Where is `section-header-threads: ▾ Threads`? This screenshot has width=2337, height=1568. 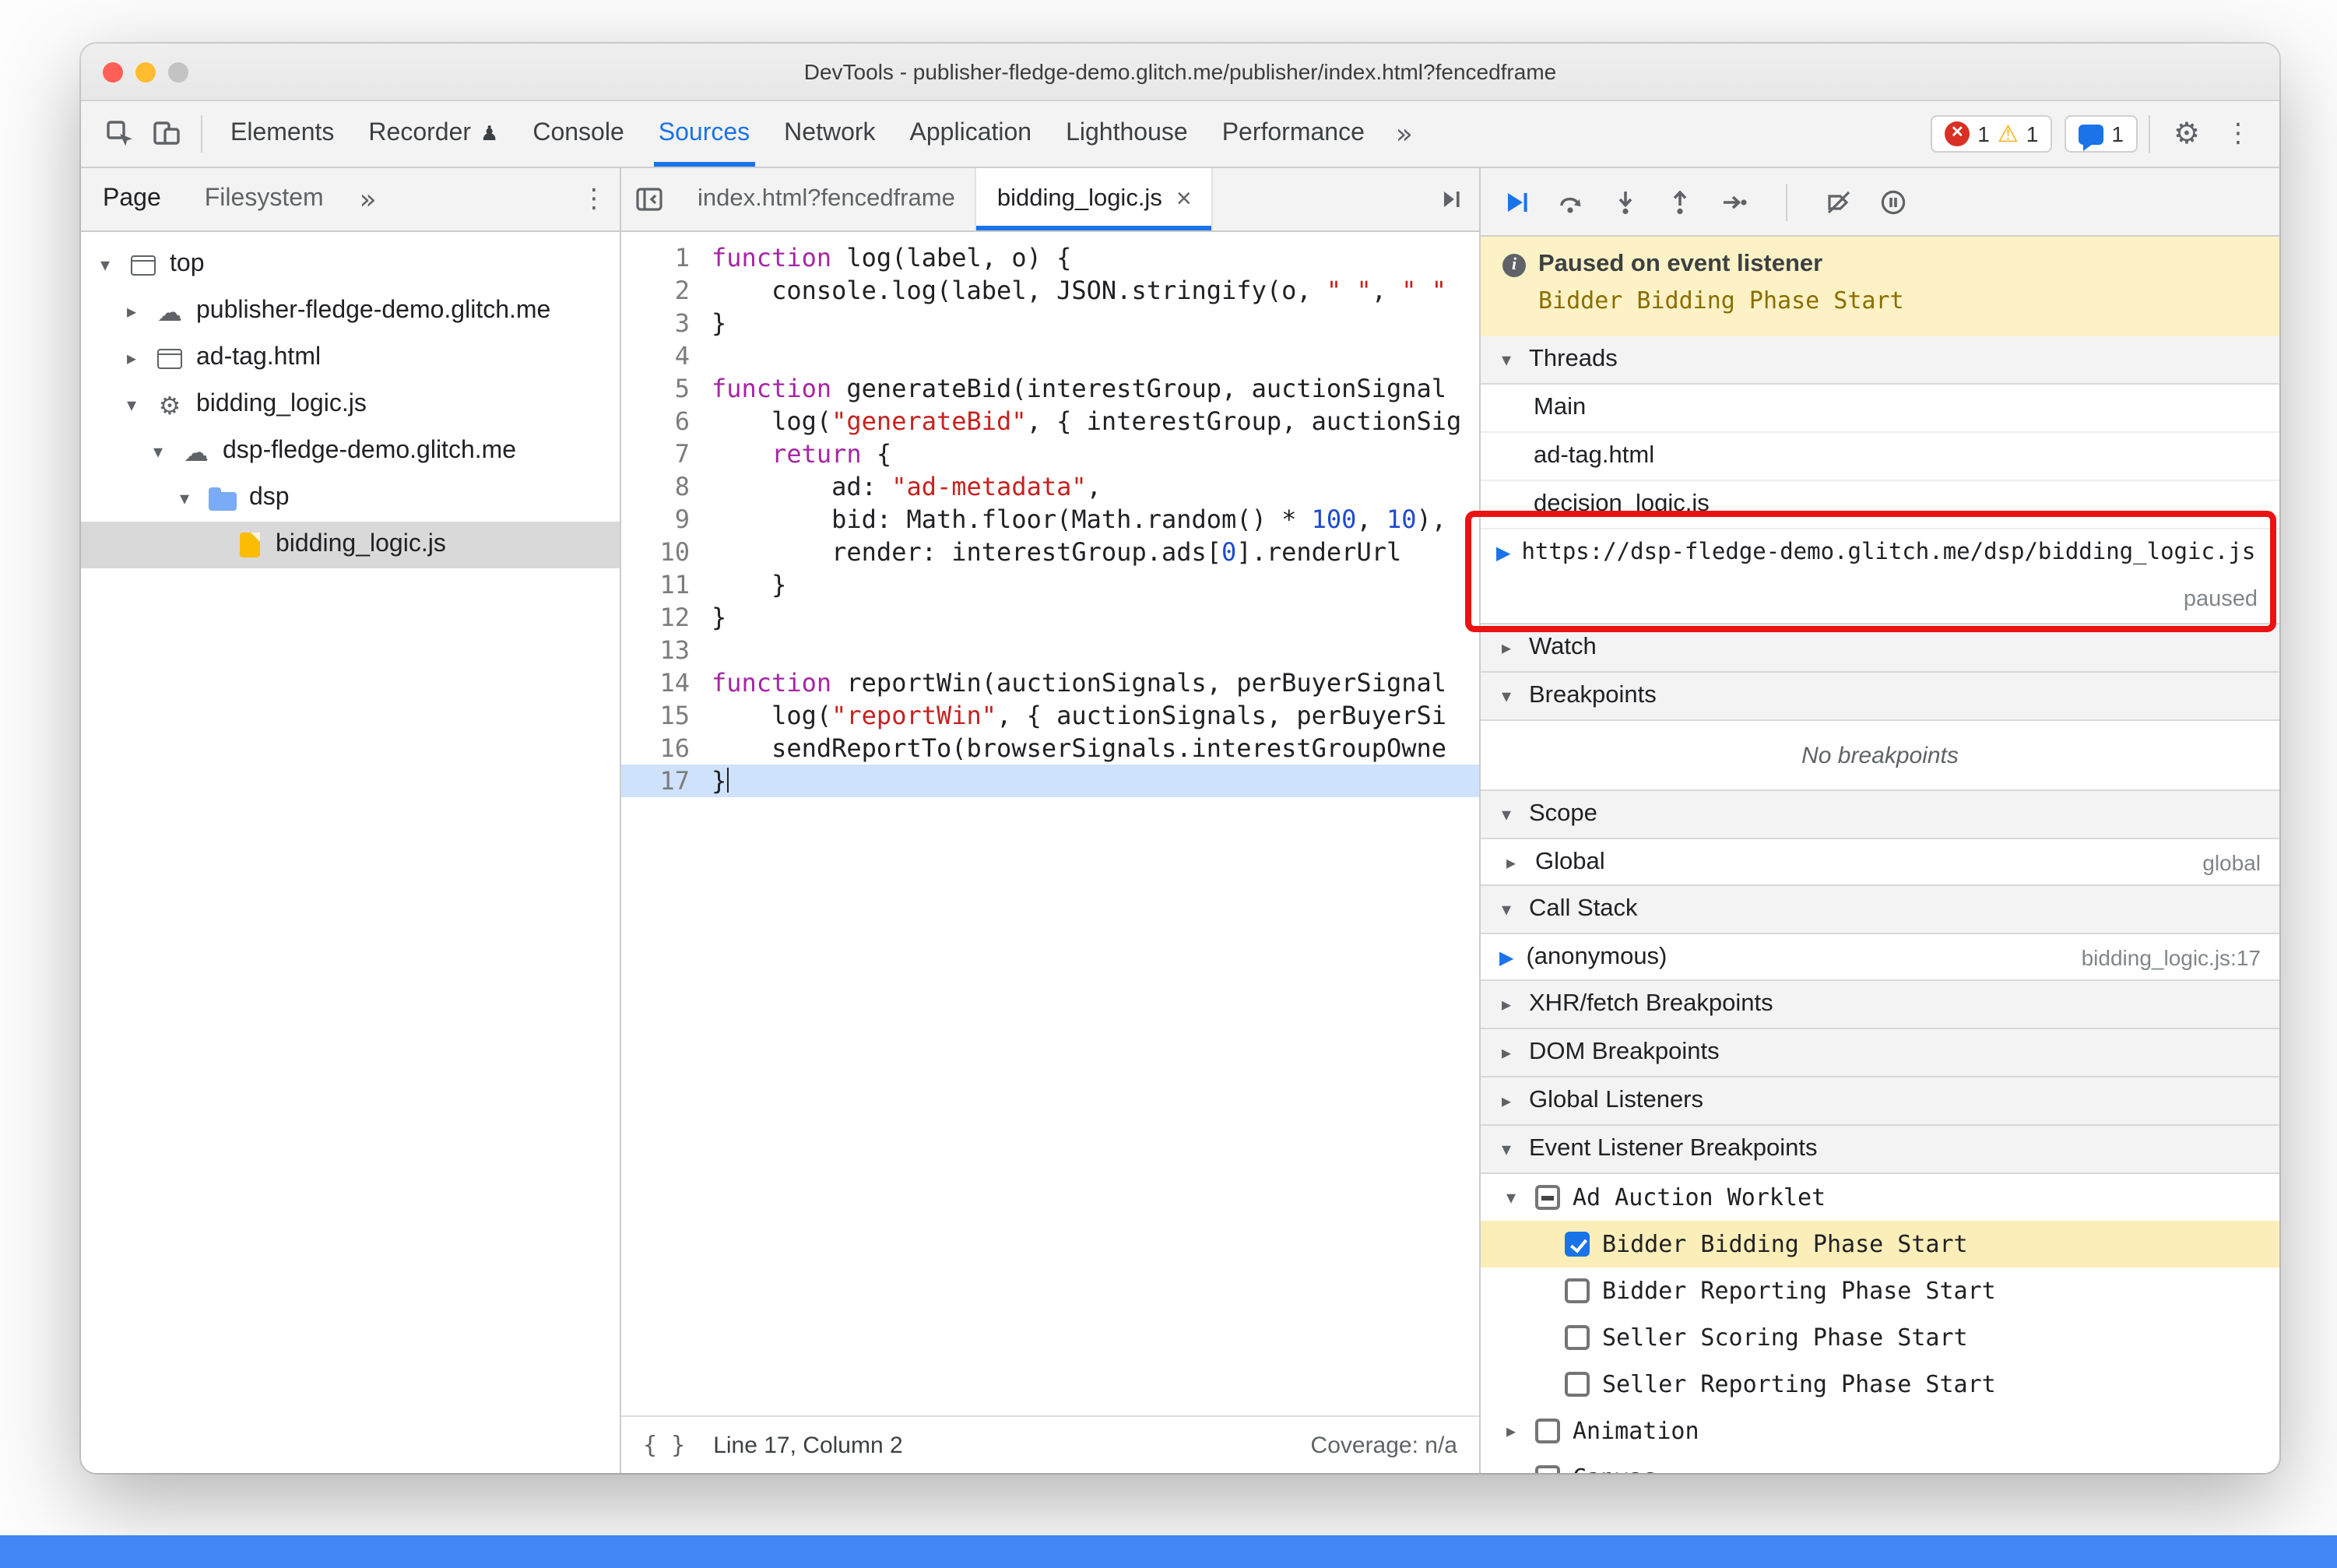 section-header-threads: ▾ Threads is located at coordinates (1880, 360).